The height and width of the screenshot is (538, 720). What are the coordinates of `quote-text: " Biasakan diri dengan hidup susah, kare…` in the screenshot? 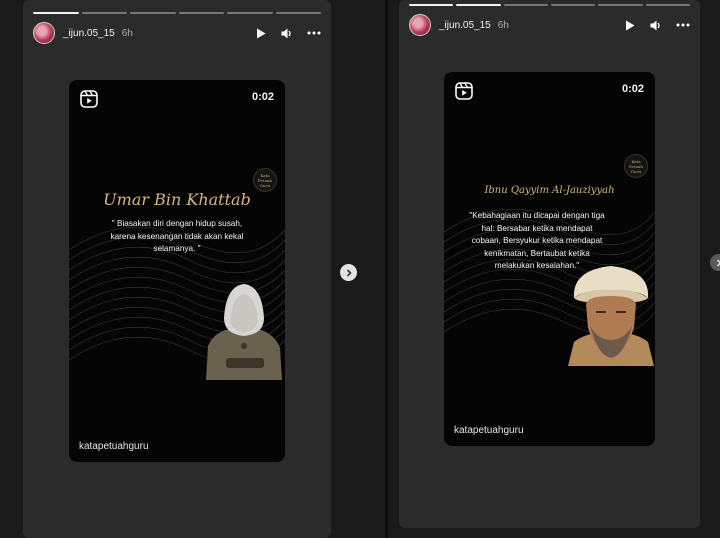 It's located at (177, 237).